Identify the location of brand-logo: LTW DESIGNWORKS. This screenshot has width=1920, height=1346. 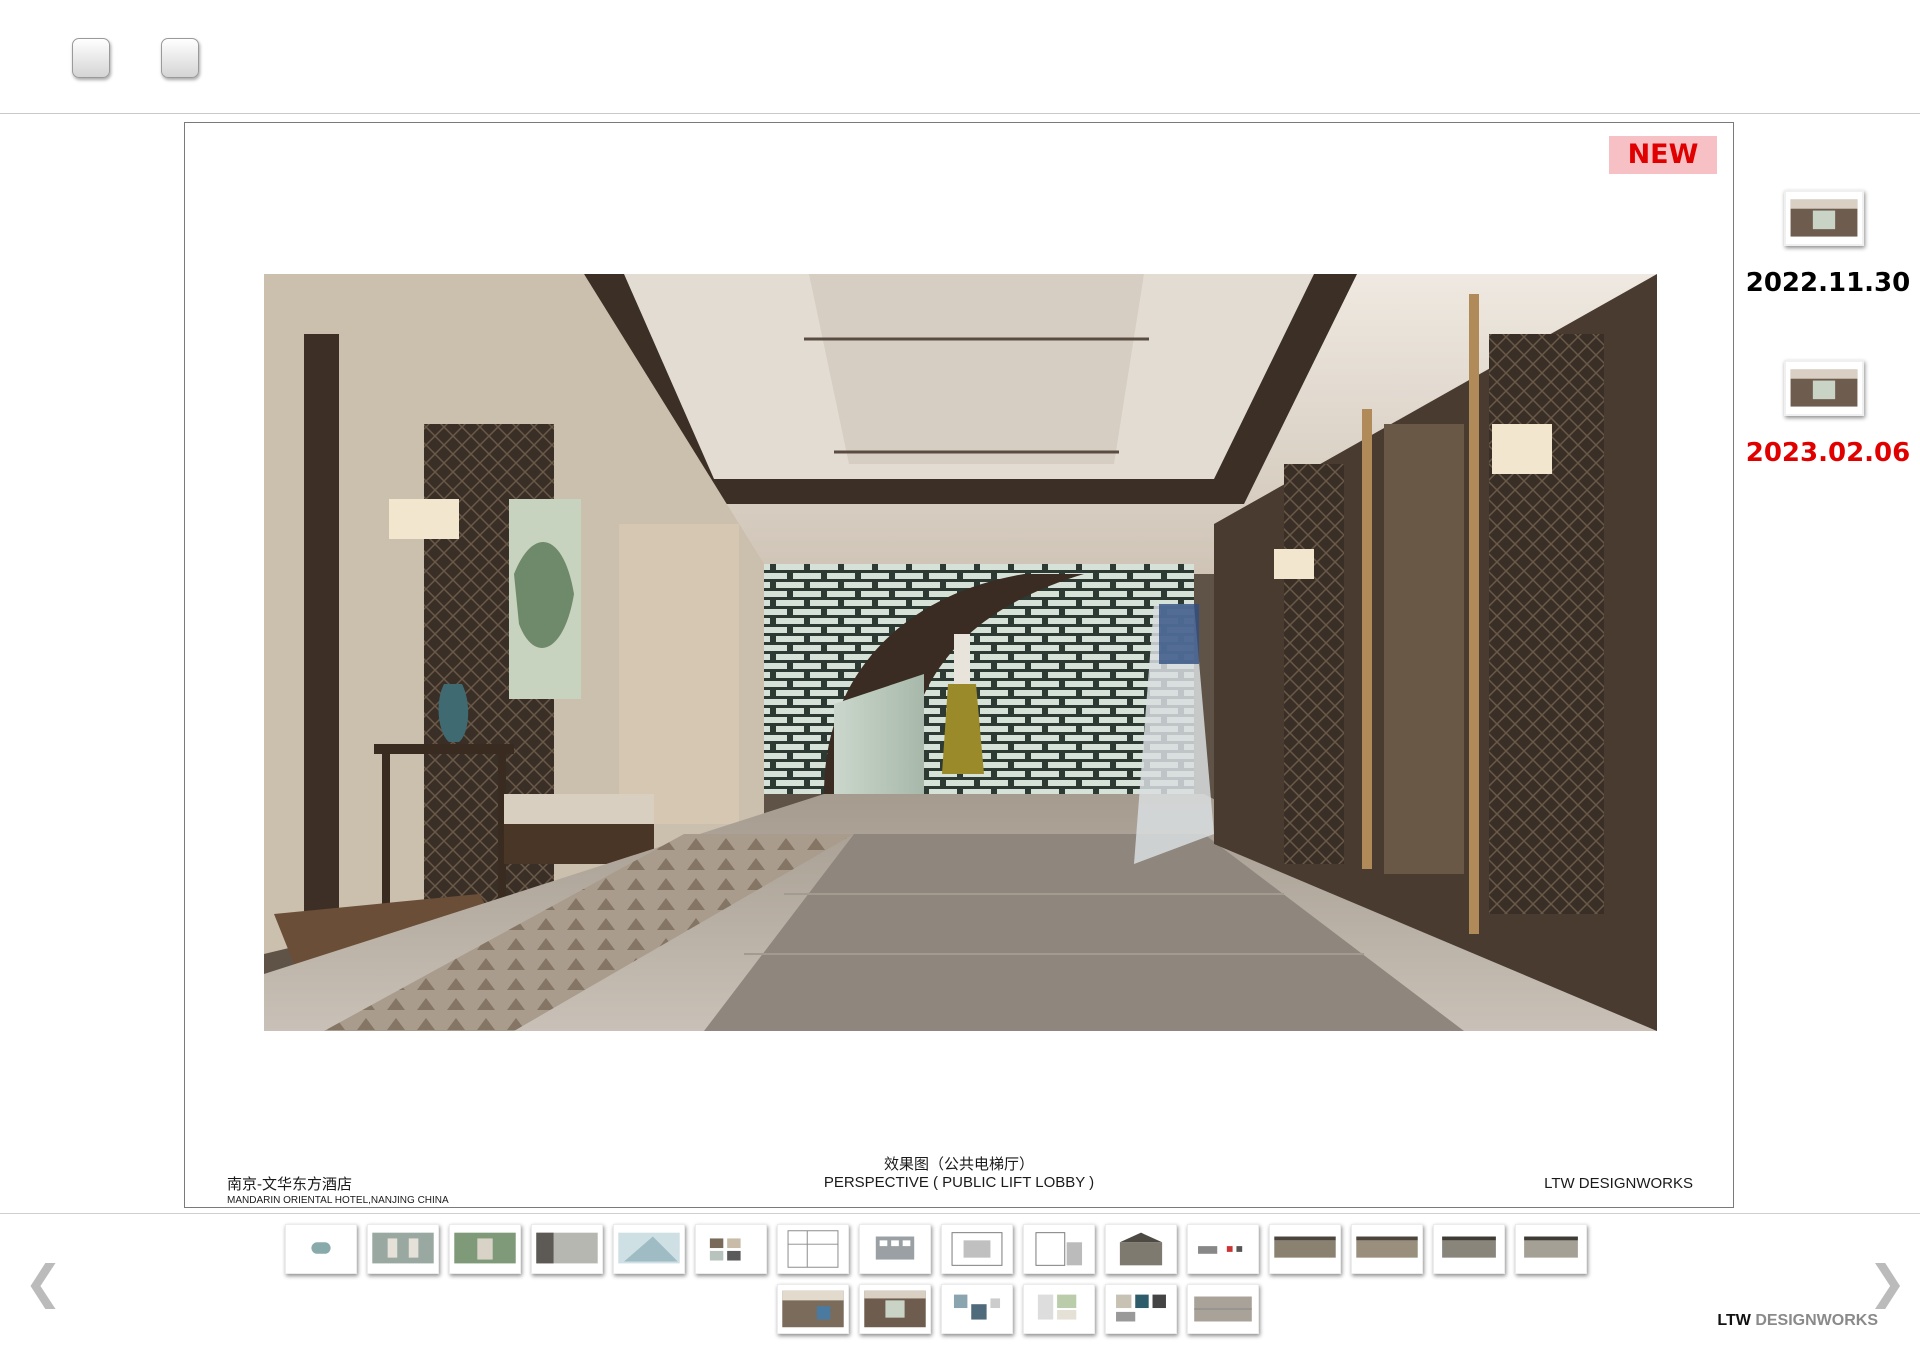
(1797, 1321).